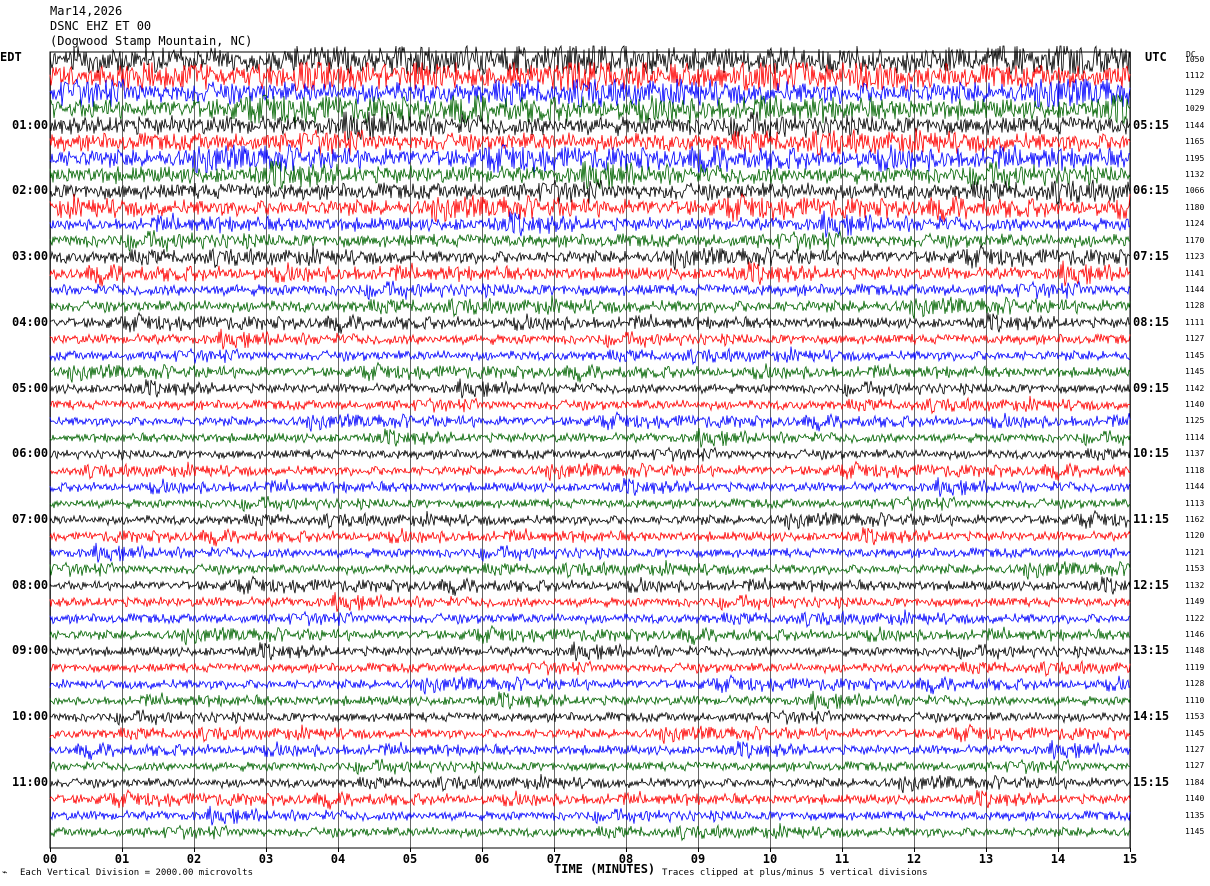  What do you see at coordinates (30, 519) in the screenshot?
I see `left-hour-label: 07:00` at bounding box center [30, 519].